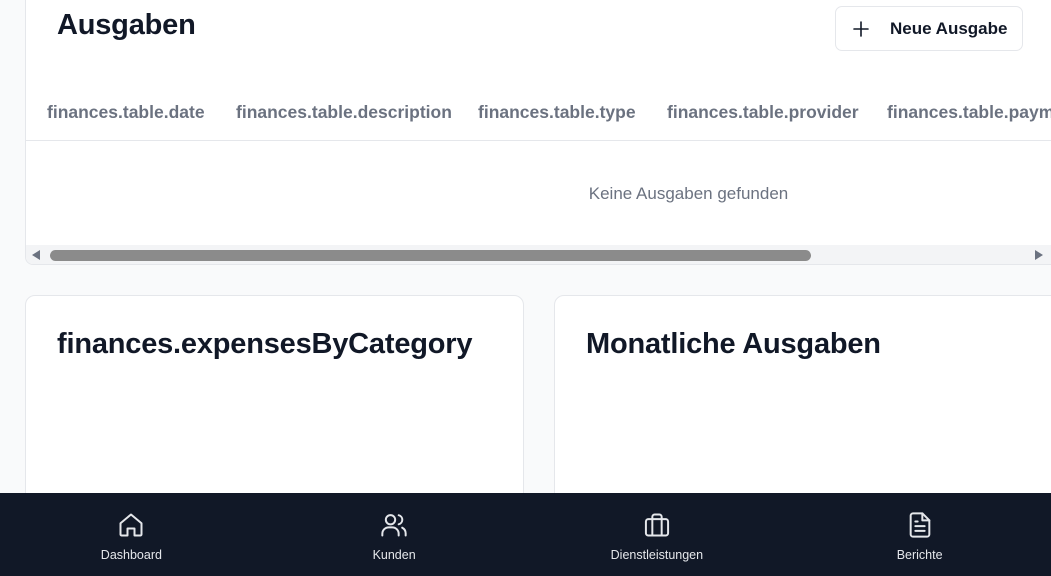  Describe the element at coordinates (763, 112) in the screenshot. I see `column-header-provider: finances.table.provider` at that location.